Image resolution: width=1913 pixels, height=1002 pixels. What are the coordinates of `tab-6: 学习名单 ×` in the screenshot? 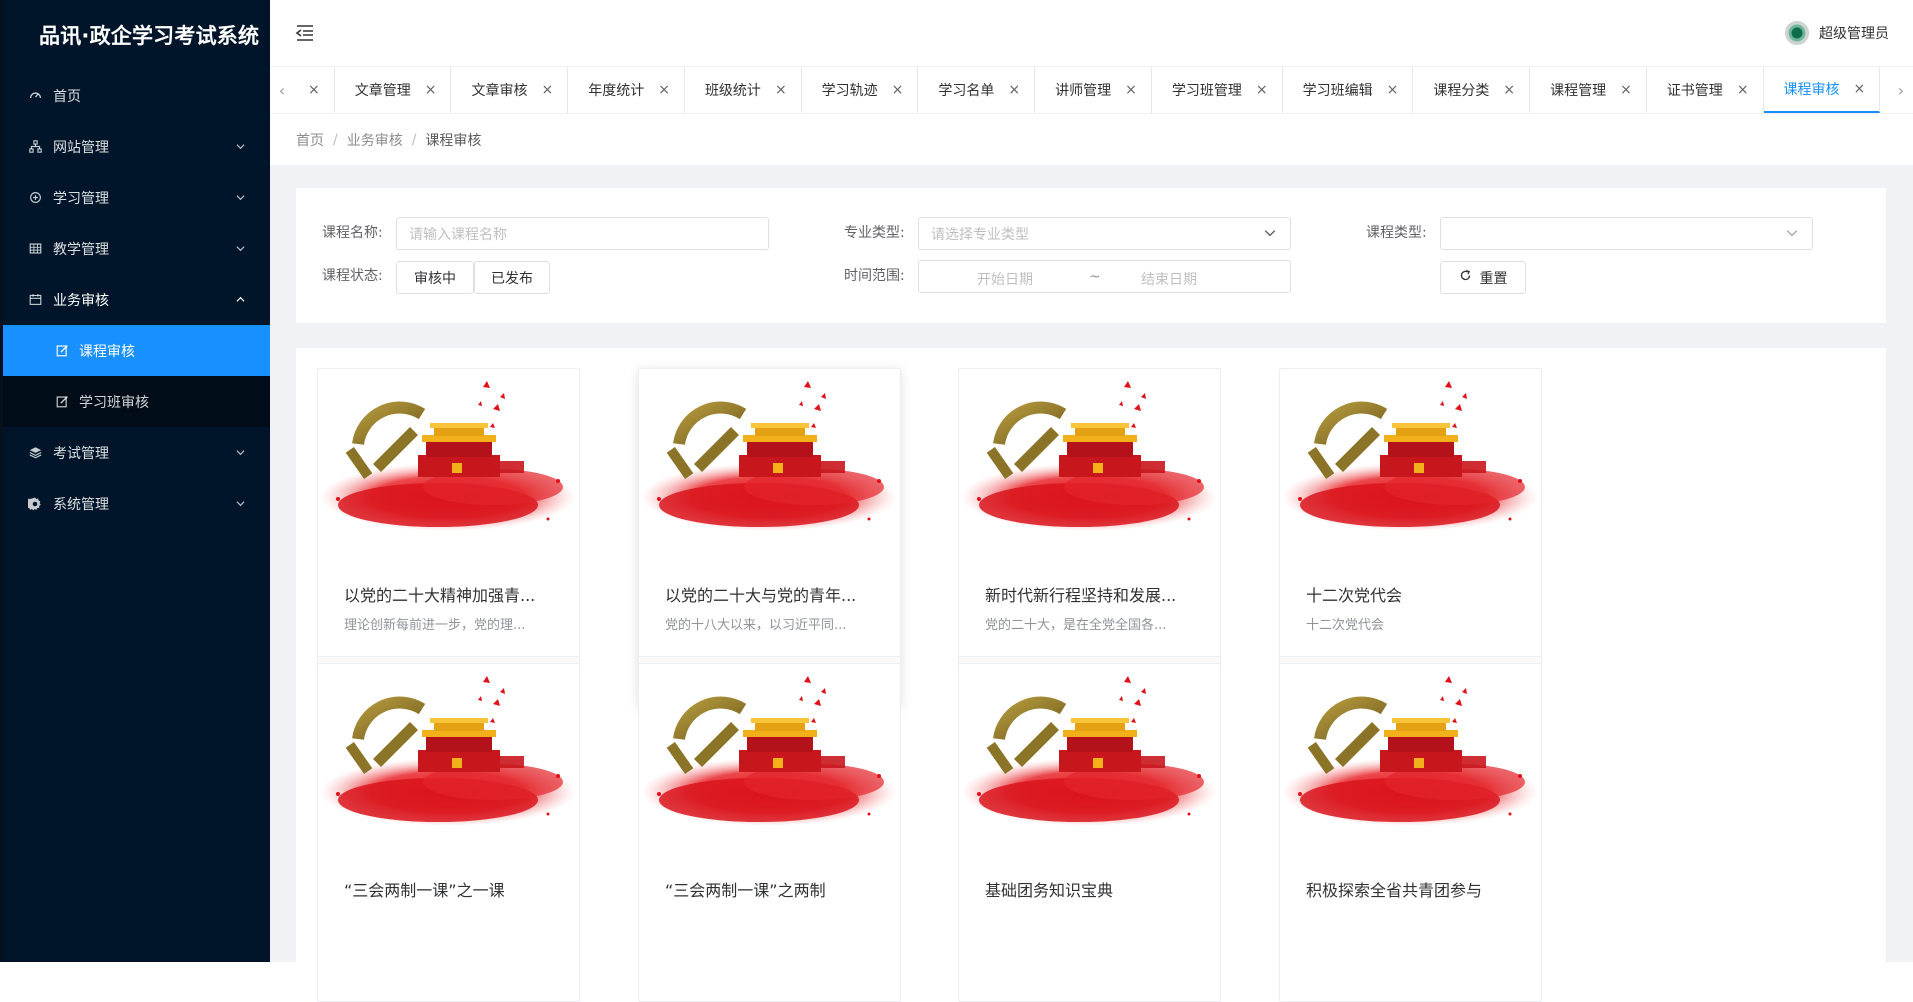 It's located at (977, 90).